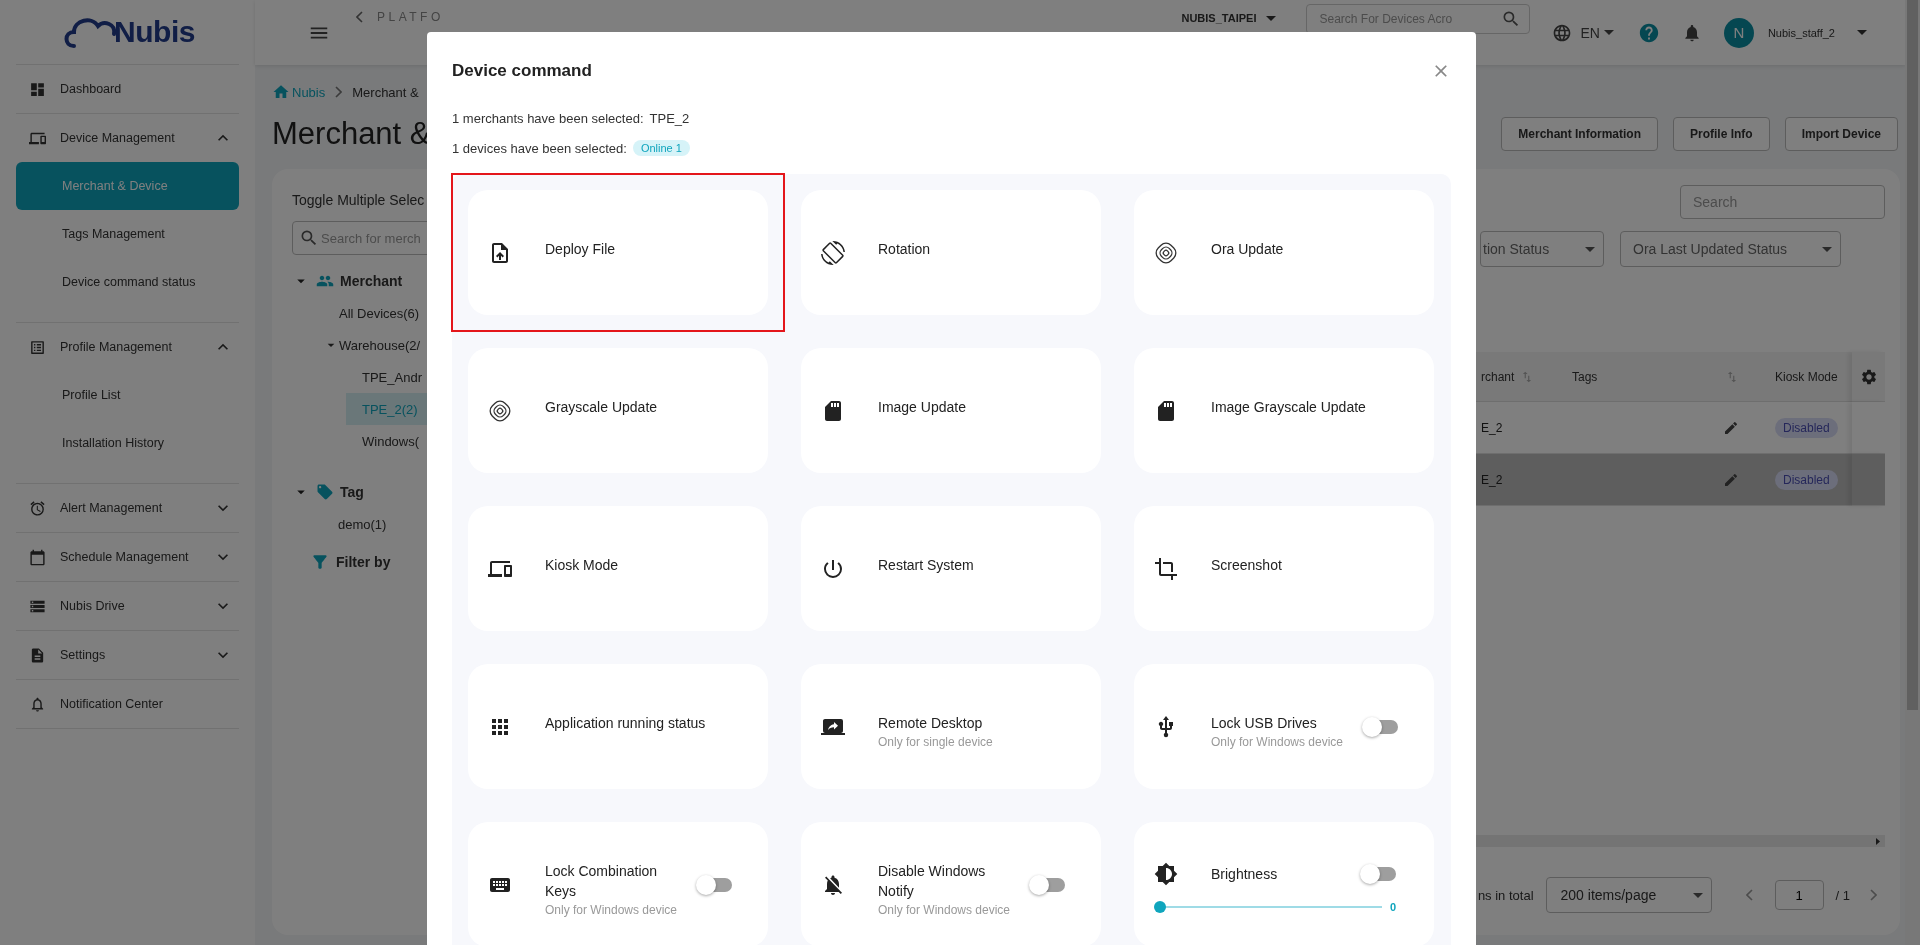 This screenshot has height=945, width=1920. What do you see at coordinates (618, 883) in the screenshot?
I see `command-card: Lock Combination Keys Only for Windows device` at bounding box center [618, 883].